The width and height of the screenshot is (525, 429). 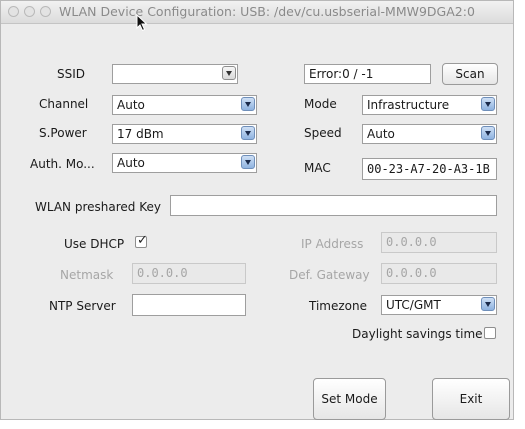 I want to click on spower-value: 17 dBm, so click(x=140, y=134).